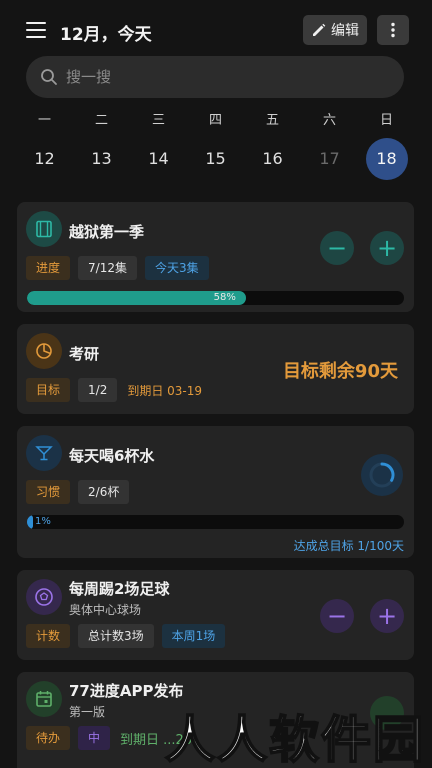  I want to click on day-fri: 五 16, so click(272, 145).